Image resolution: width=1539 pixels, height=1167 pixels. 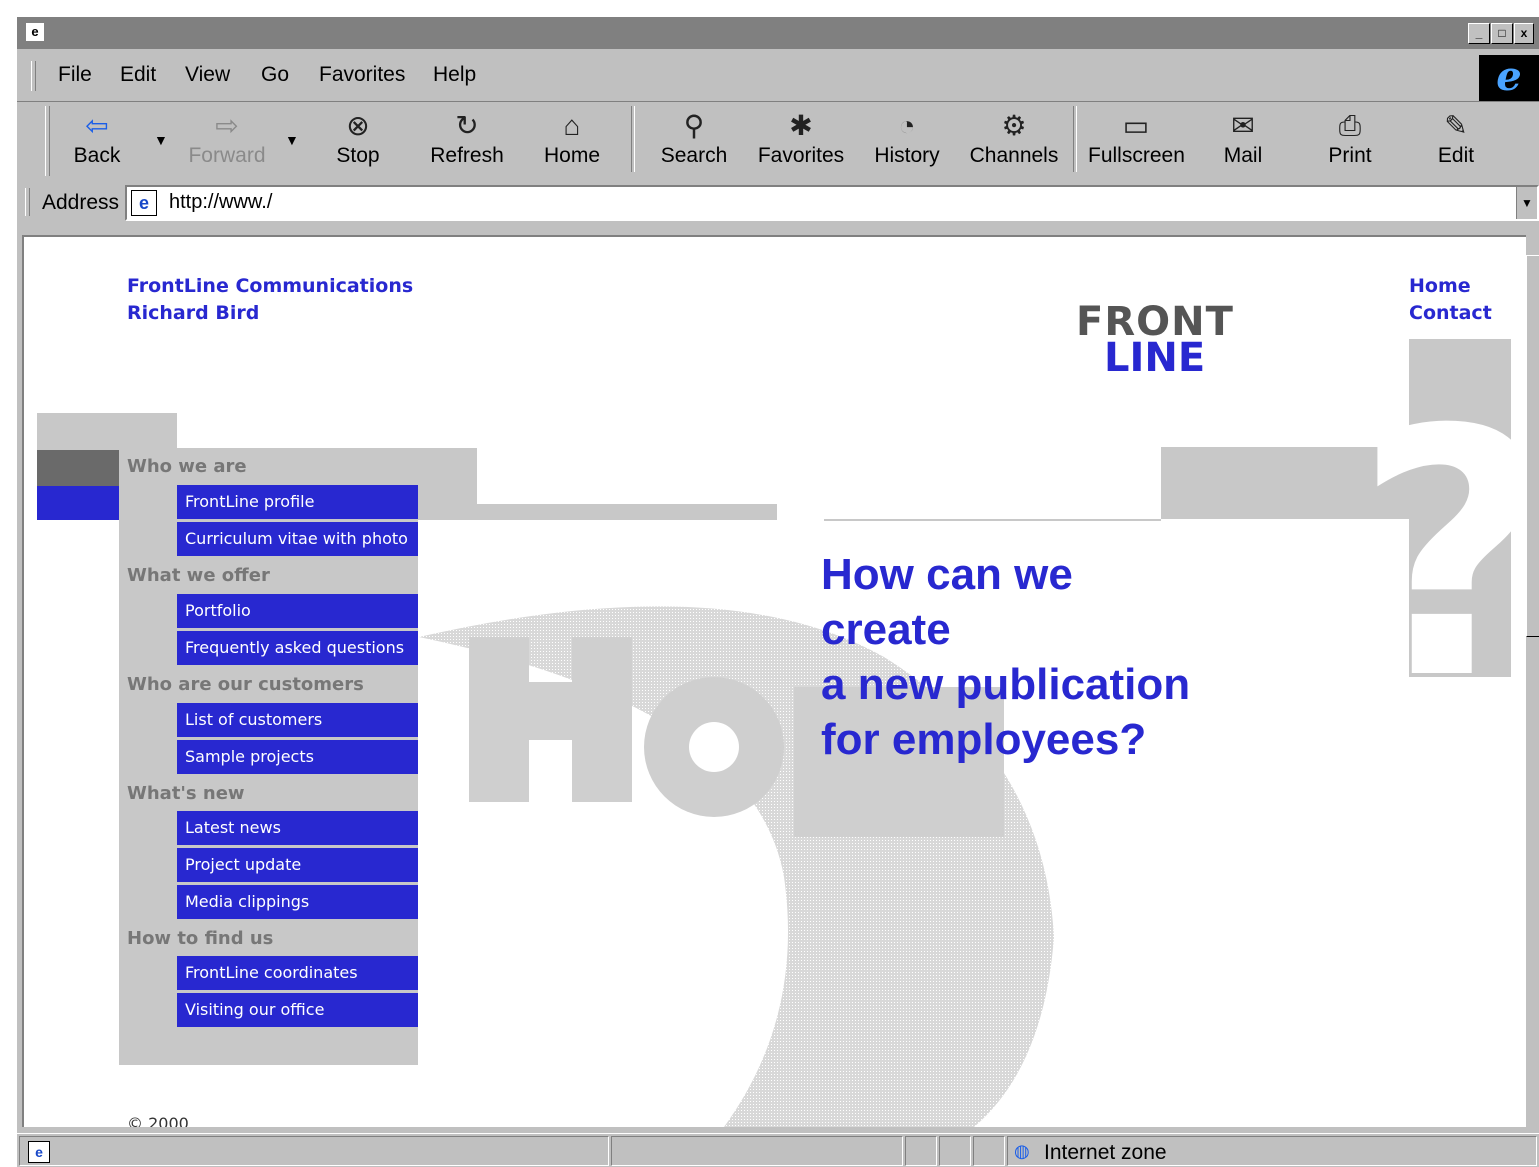 I want to click on globe-icon: ◍, so click(x=1022, y=1151).